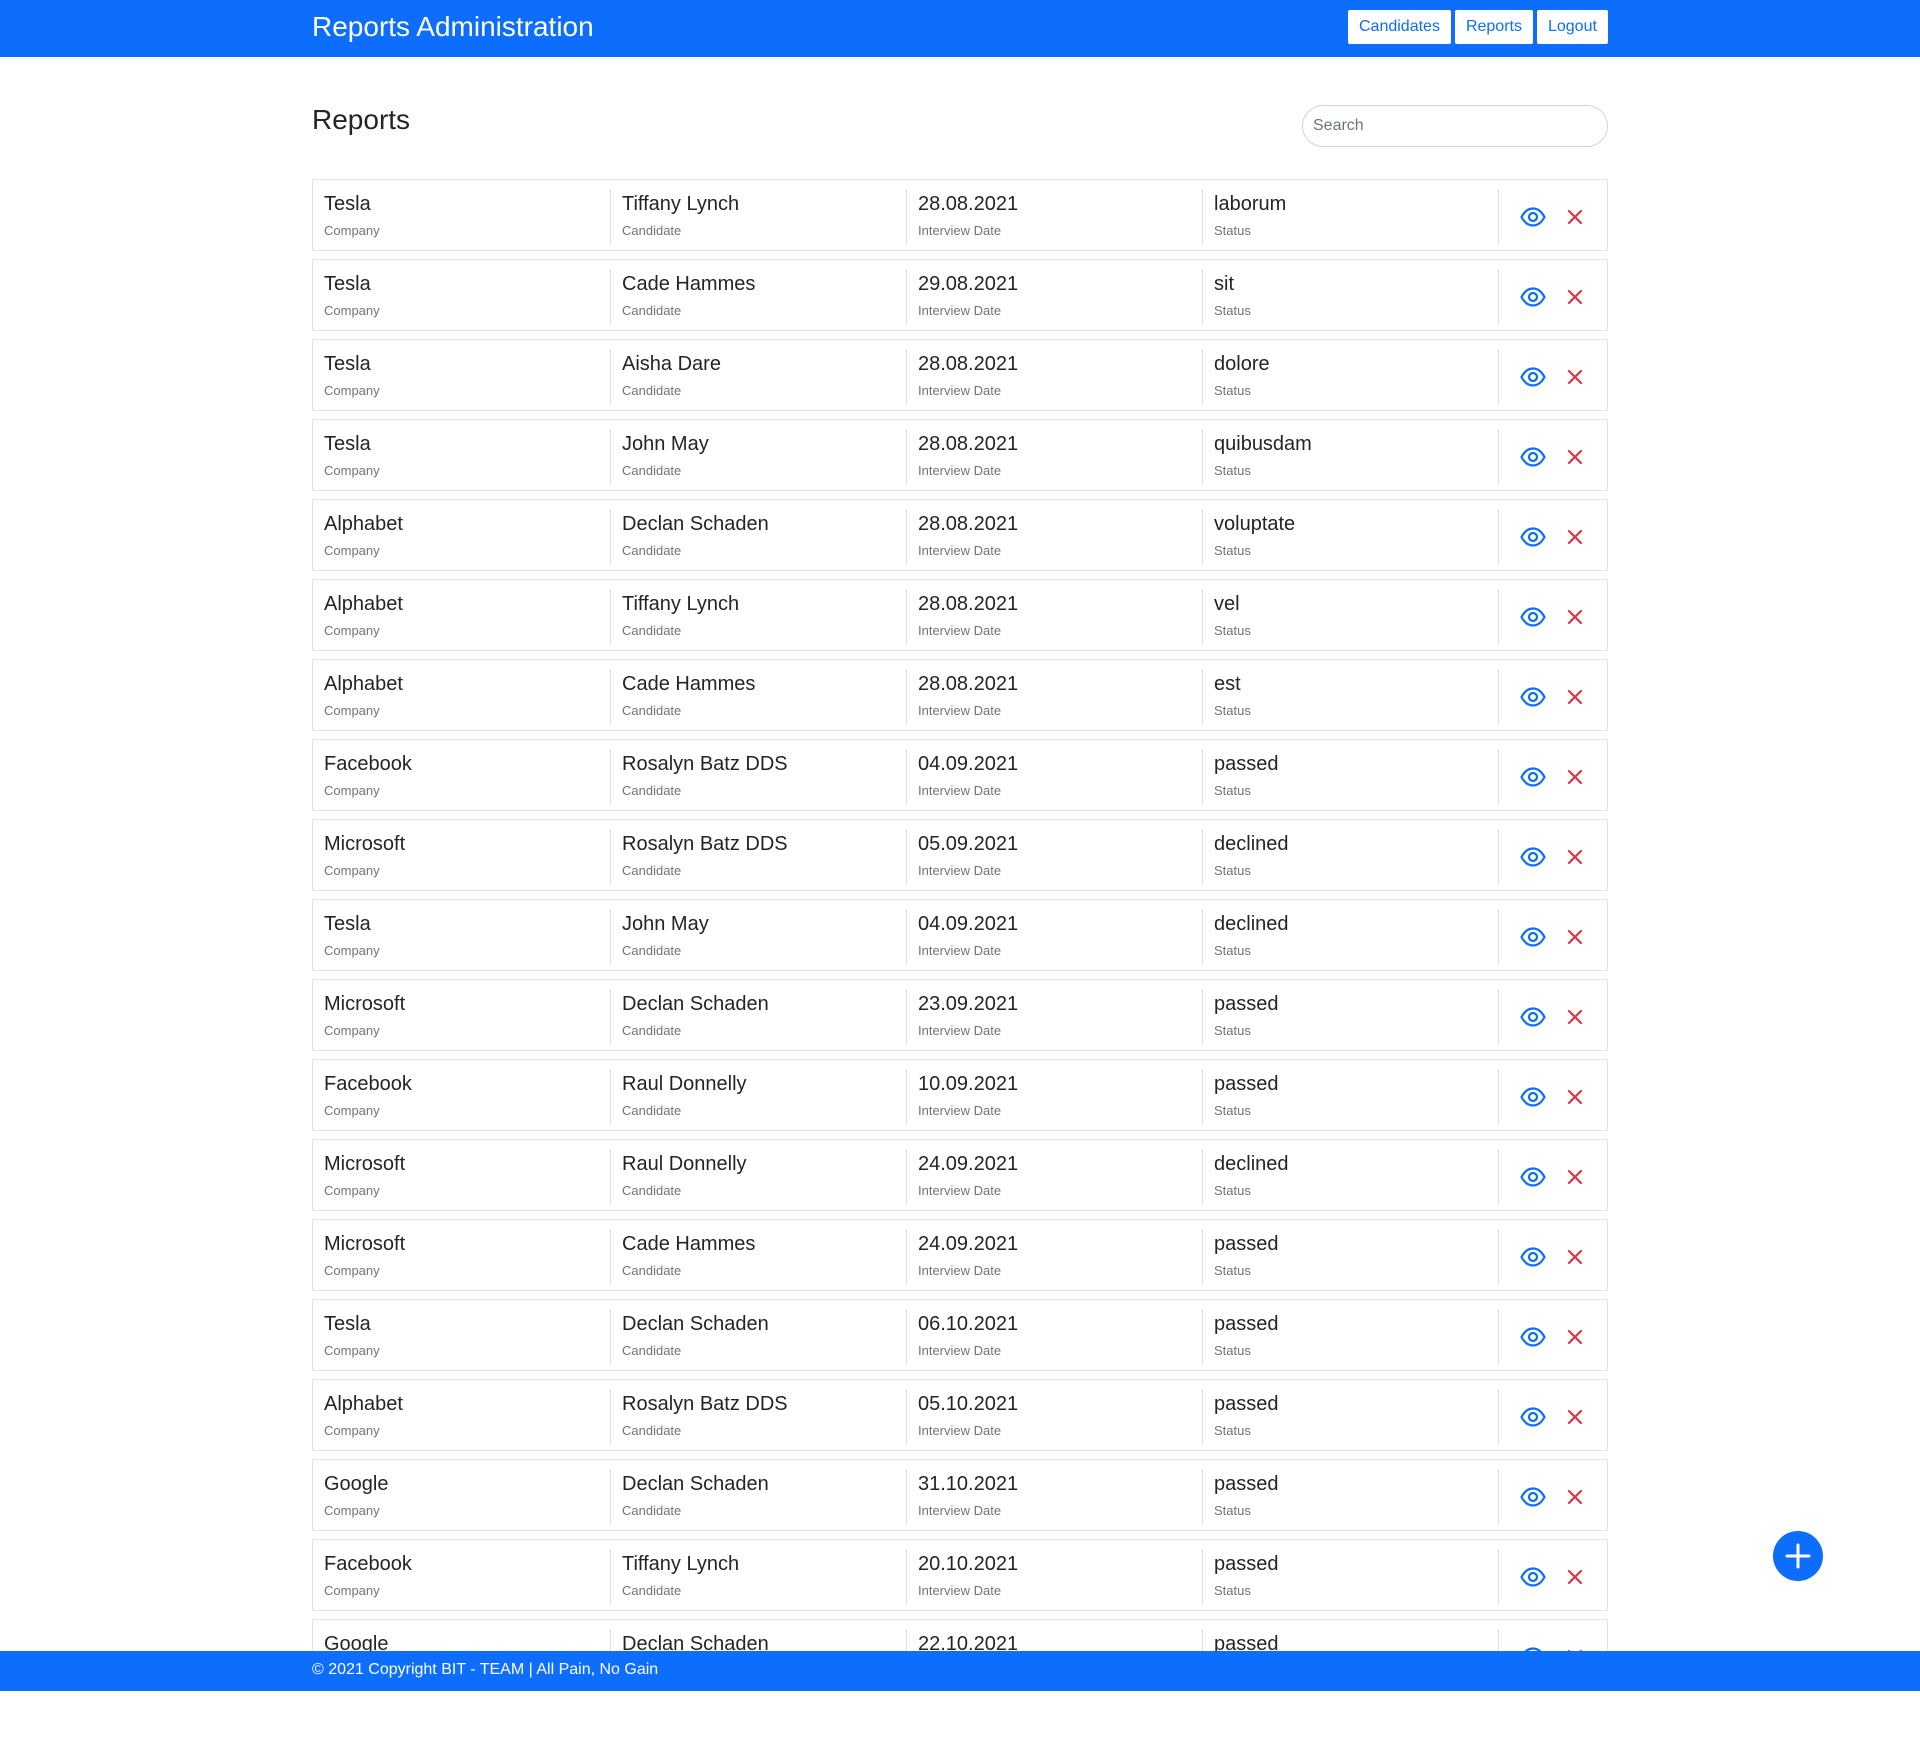  What do you see at coordinates (1350, 1176) in the screenshot?
I see `status-cell: declined Status` at bounding box center [1350, 1176].